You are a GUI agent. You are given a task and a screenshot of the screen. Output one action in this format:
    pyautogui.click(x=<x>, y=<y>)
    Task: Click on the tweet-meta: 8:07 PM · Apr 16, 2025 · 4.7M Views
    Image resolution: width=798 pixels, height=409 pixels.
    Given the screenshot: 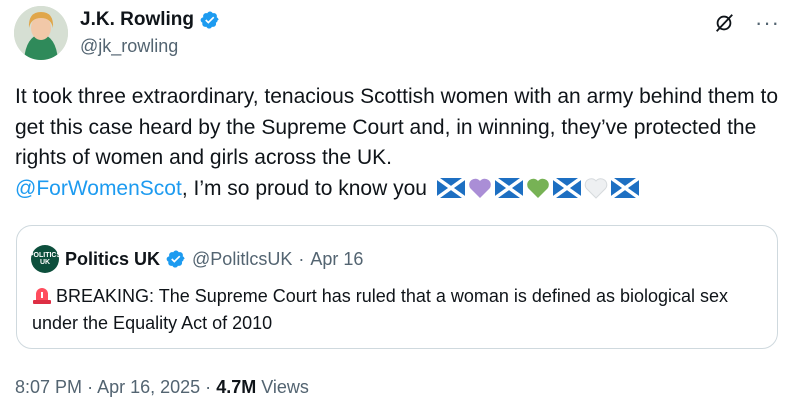 What is the action you would take?
    pyautogui.click(x=162, y=387)
    